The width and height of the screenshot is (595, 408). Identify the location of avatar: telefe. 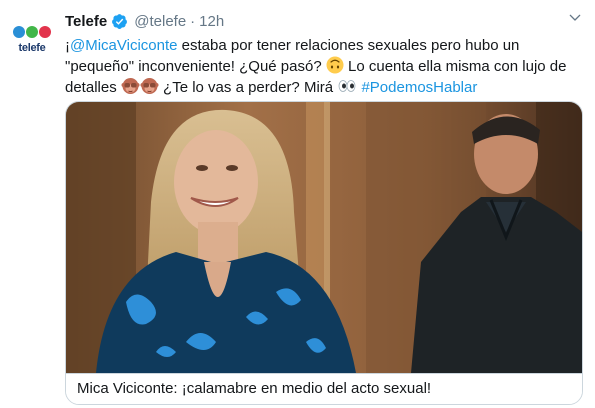
(32, 42).